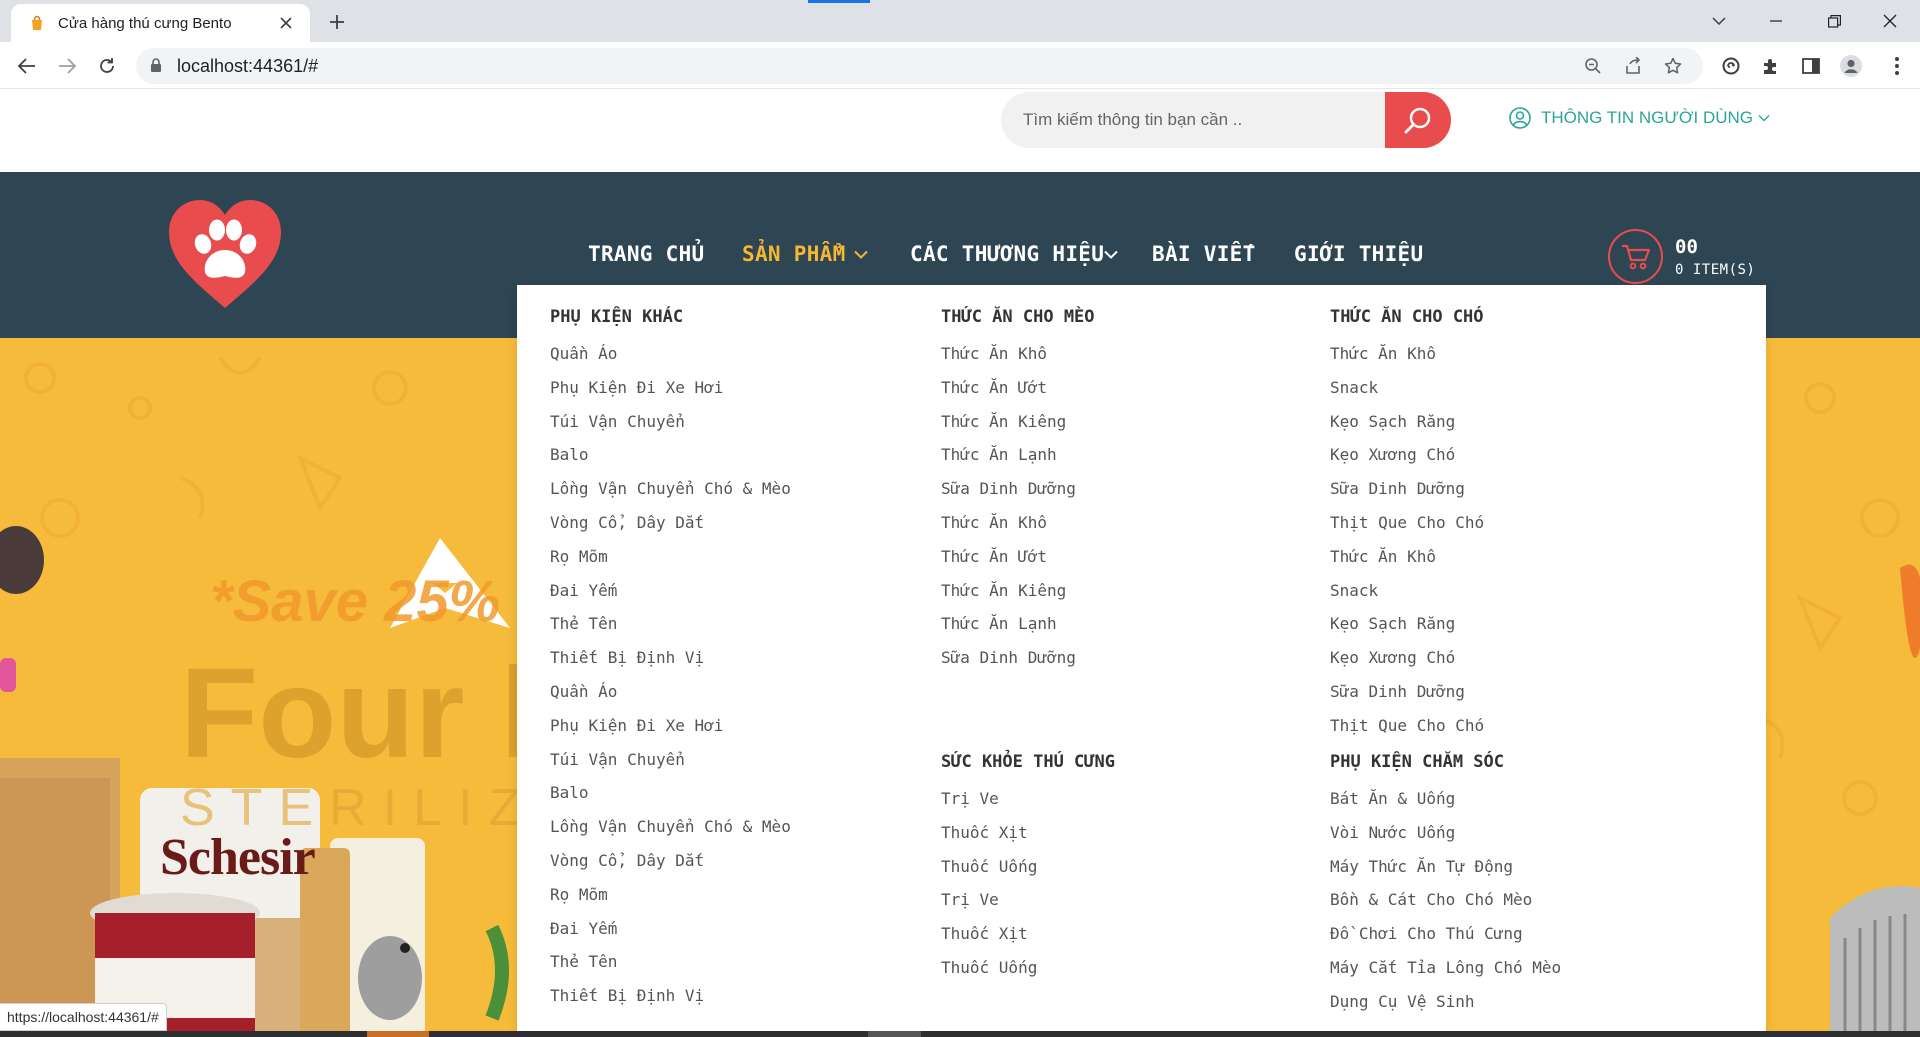  I want to click on user-info-menu: THÔNG TIN NGƯỜI DÙNG, so click(1639, 118).